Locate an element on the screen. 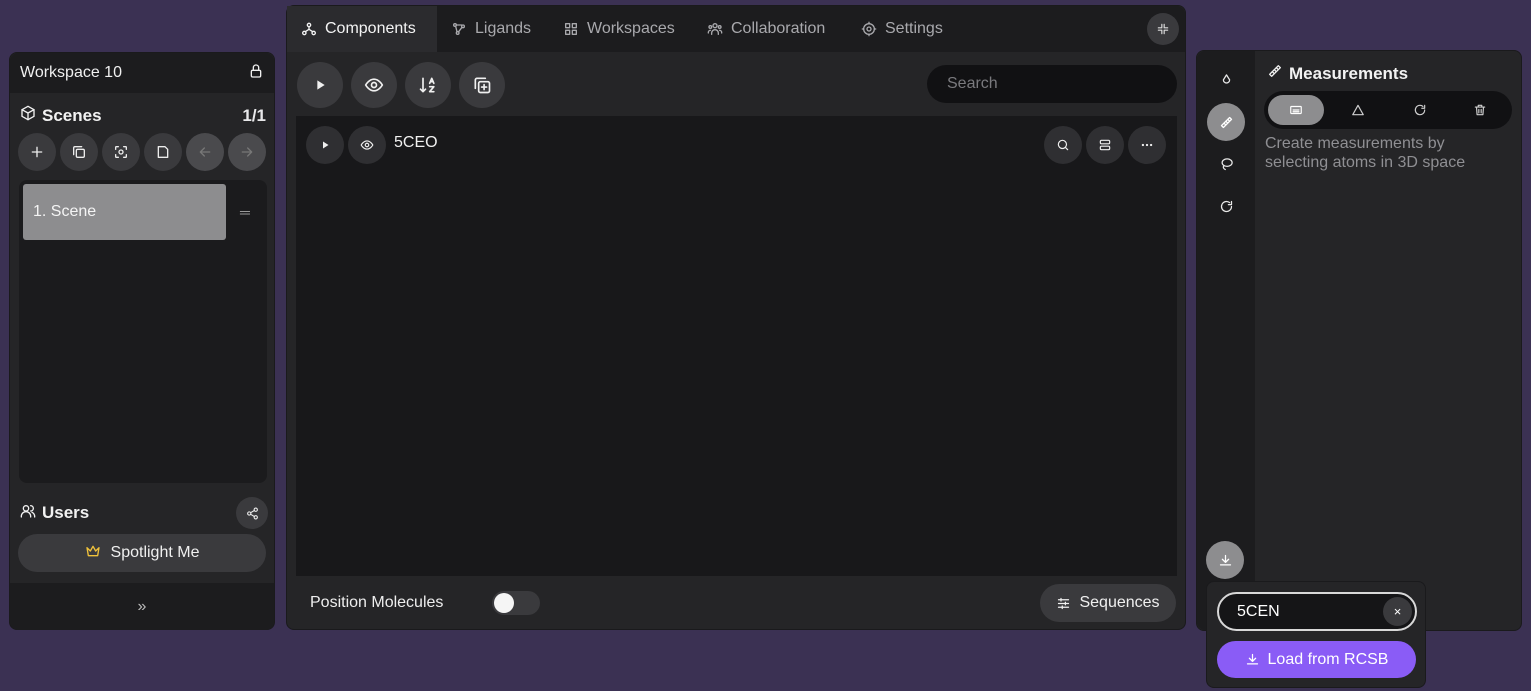 The height and width of the screenshot is (691, 1531). load-from-rcsb-button: Load from RCSB is located at coordinates (1316, 659).